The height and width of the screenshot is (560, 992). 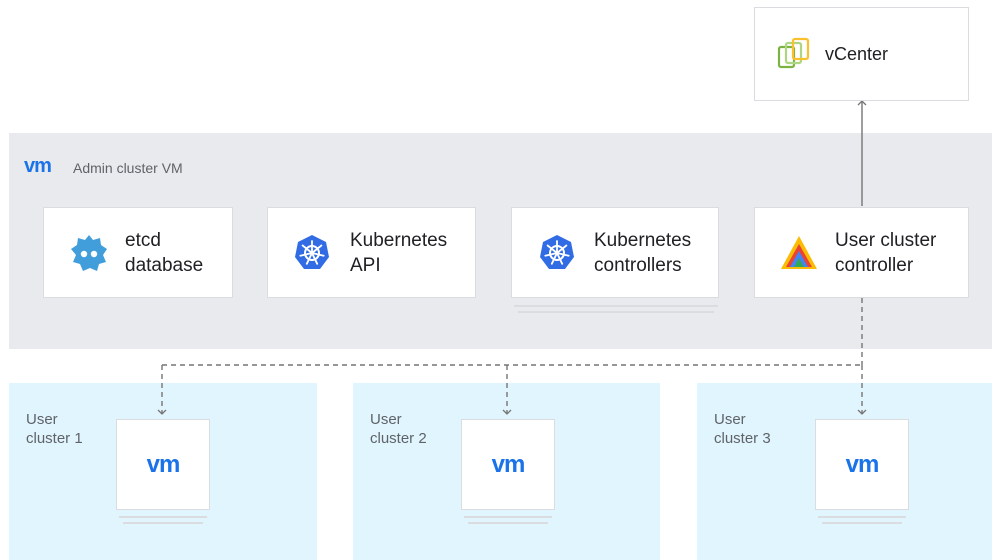 What do you see at coordinates (365, 265) in the screenshot?
I see `kubernetes-api-label-line2: API` at bounding box center [365, 265].